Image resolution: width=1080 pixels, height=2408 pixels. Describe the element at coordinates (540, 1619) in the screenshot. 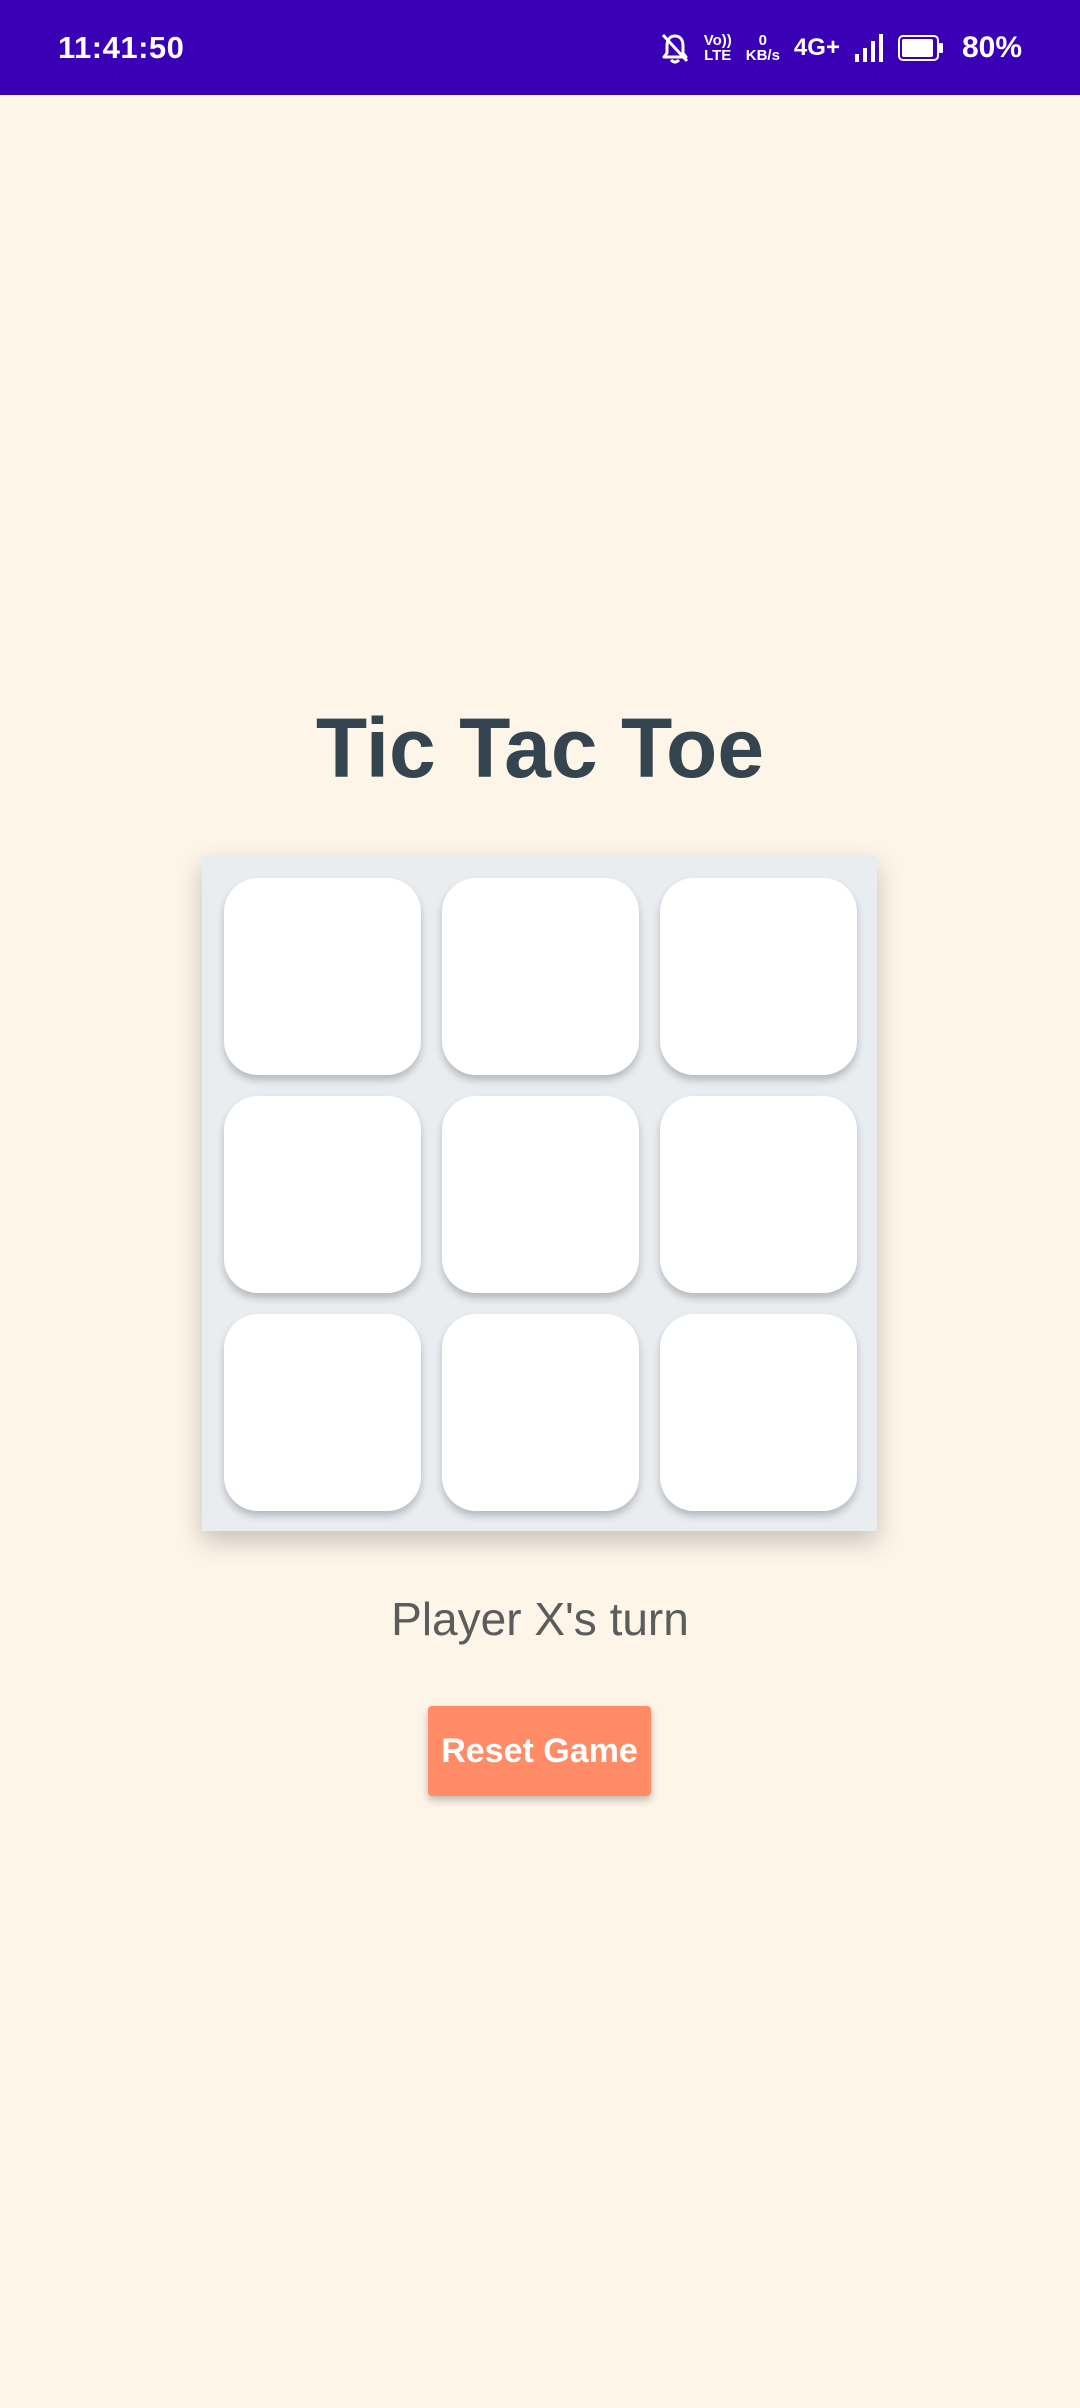

I see `turn-status: Player X's turn` at that location.